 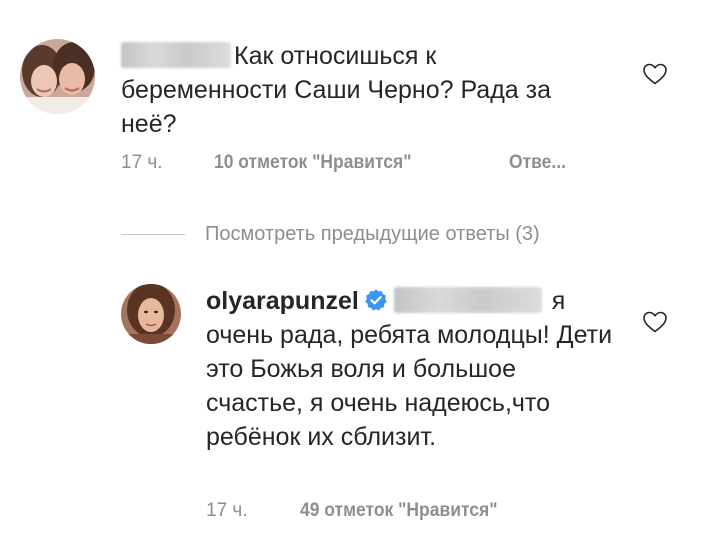 What do you see at coordinates (176, 55) in the screenshot?
I see `blurred-username` at bounding box center [176, 55].